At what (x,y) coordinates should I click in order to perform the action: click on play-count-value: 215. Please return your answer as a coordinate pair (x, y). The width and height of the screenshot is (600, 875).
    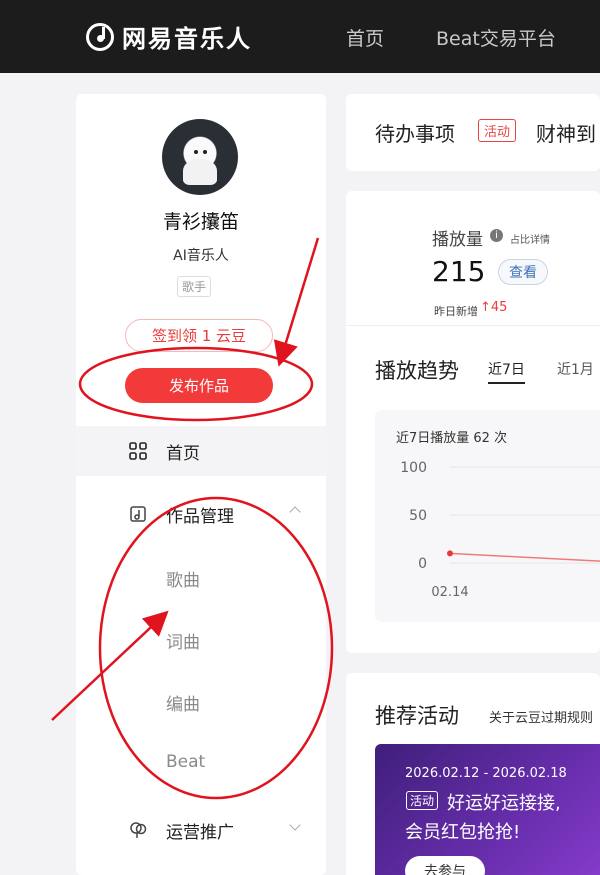
    Looking at the image, I should click on (459, 271).